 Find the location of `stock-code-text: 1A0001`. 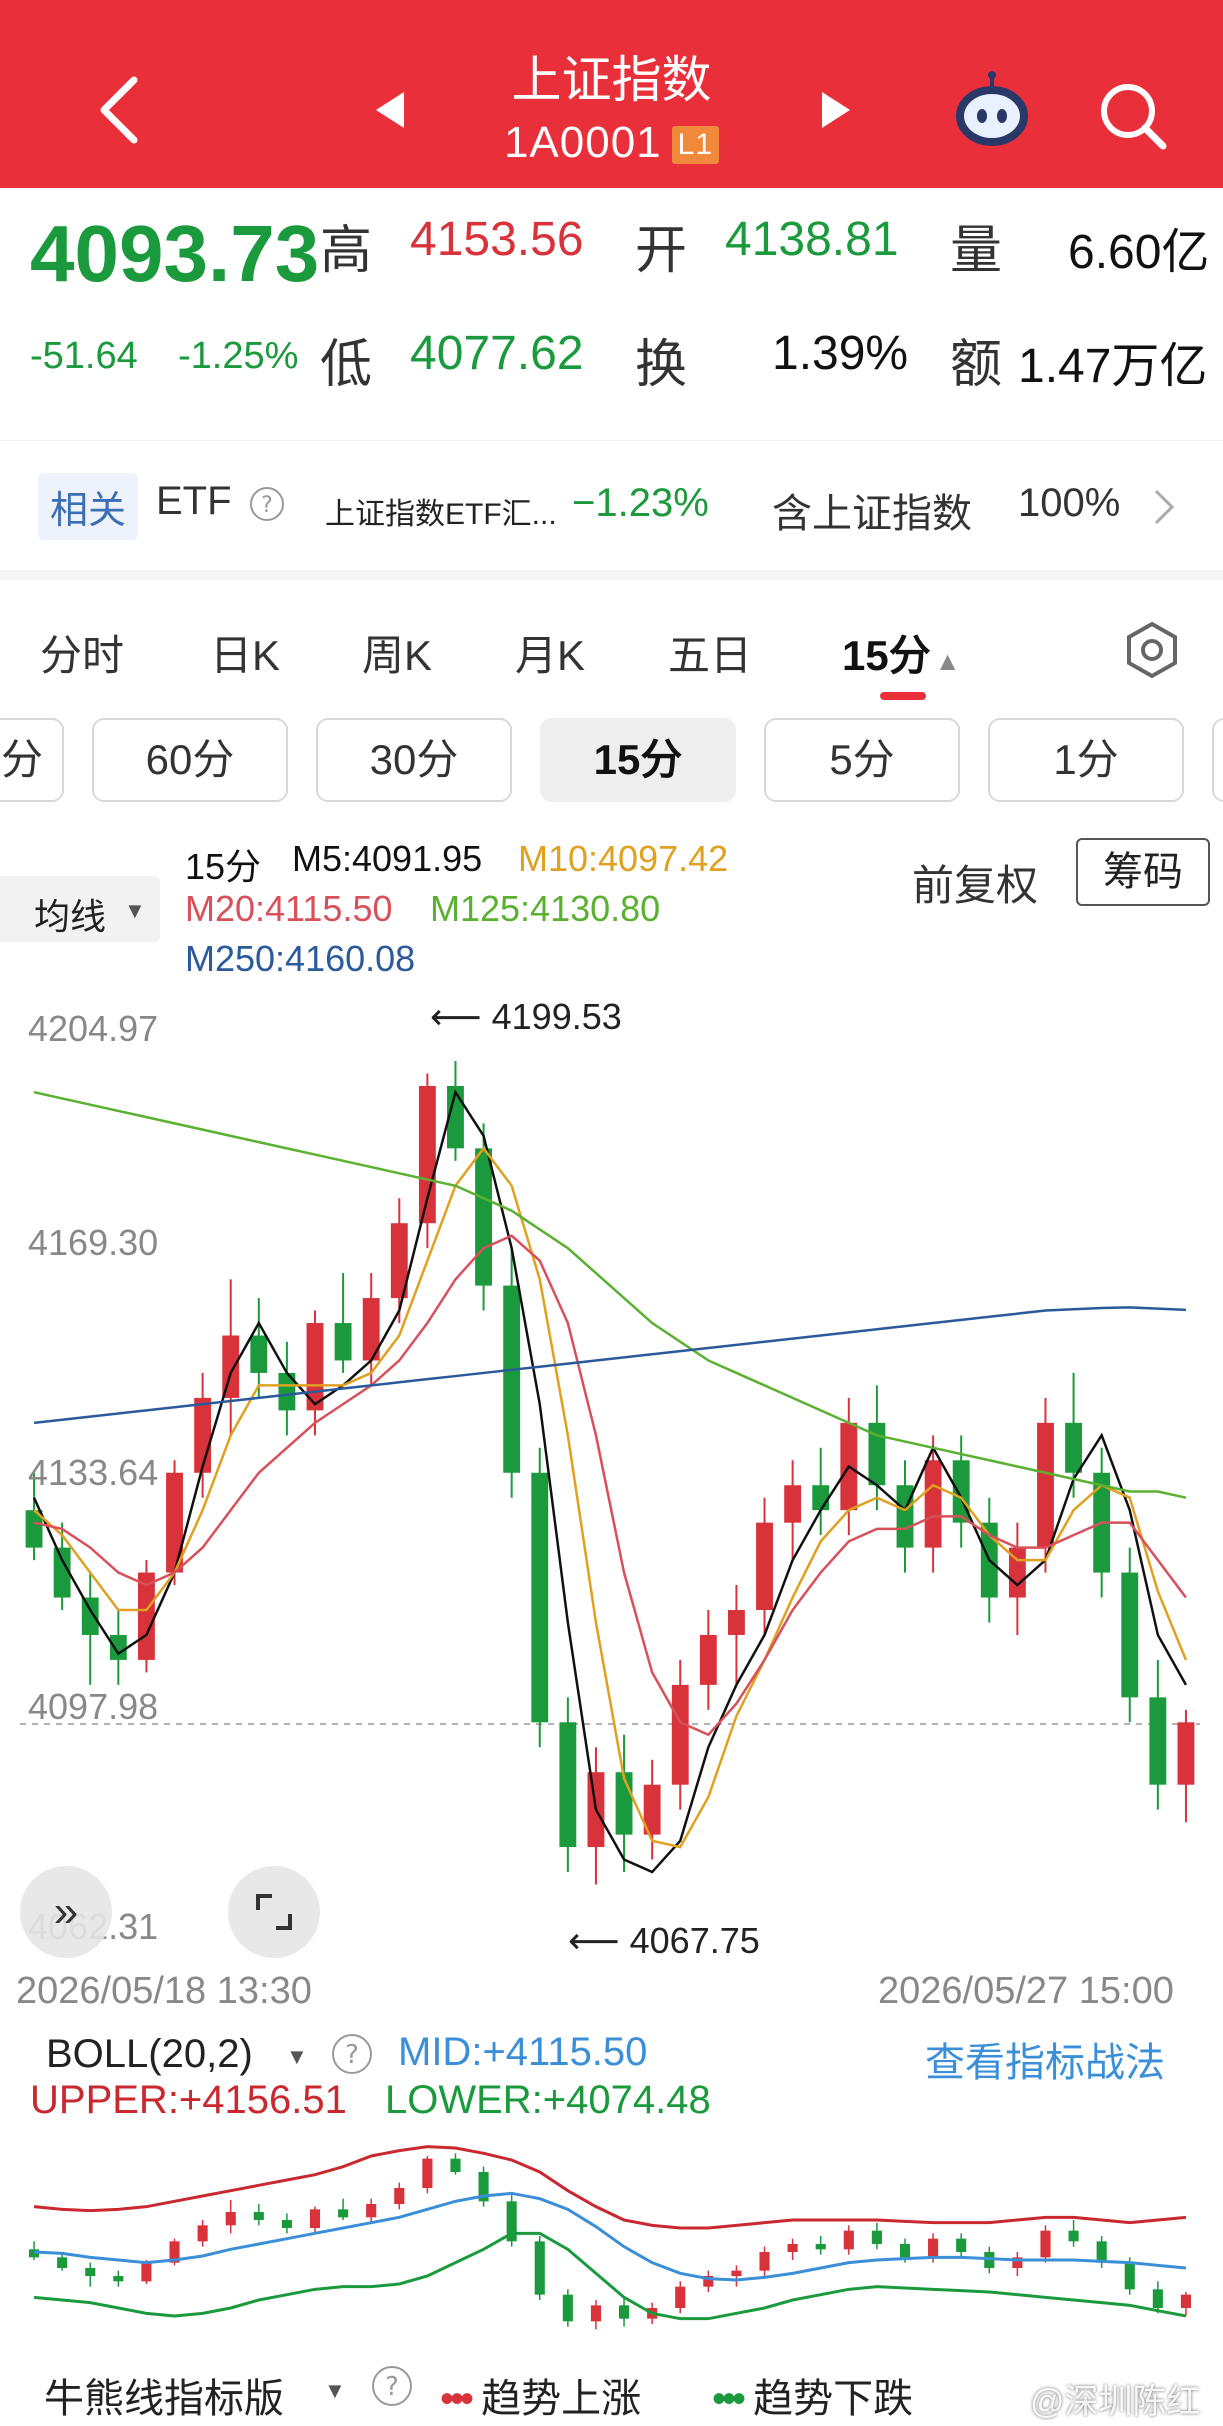

stock-code-text: 1A0001 is located at coordinates (582, 142).